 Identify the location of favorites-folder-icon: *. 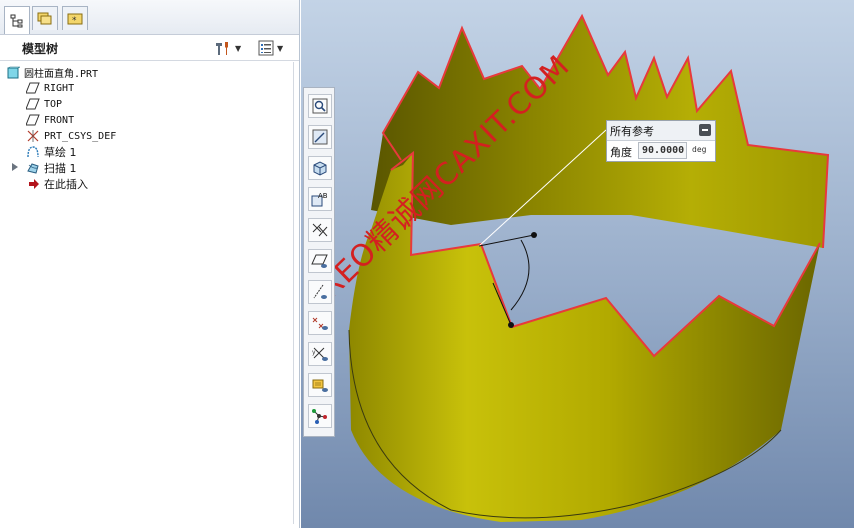
(75, 19).